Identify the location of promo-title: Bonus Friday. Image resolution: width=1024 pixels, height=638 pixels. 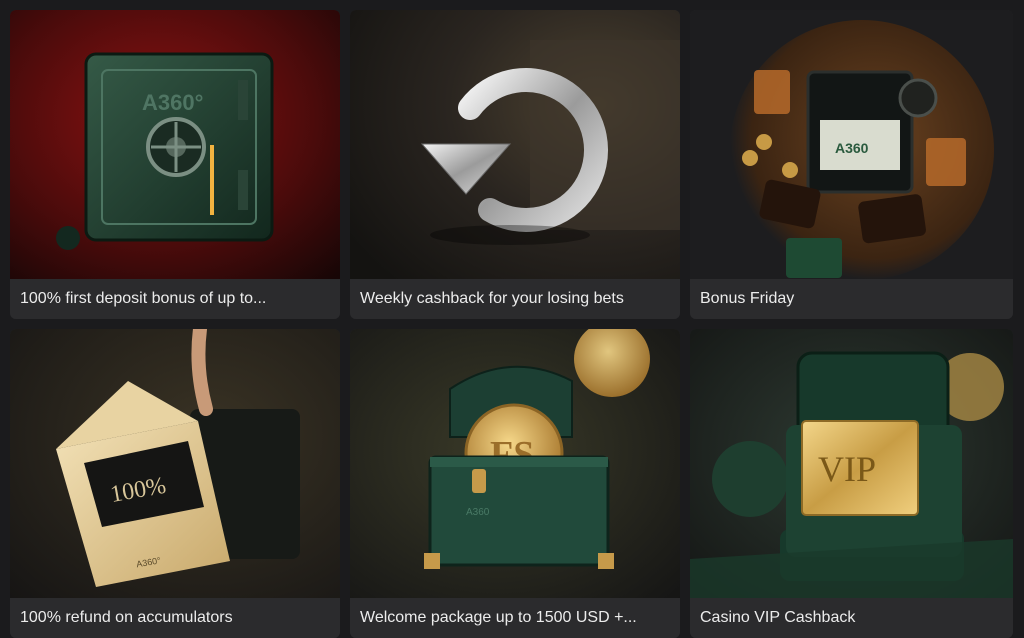
(851, 299).